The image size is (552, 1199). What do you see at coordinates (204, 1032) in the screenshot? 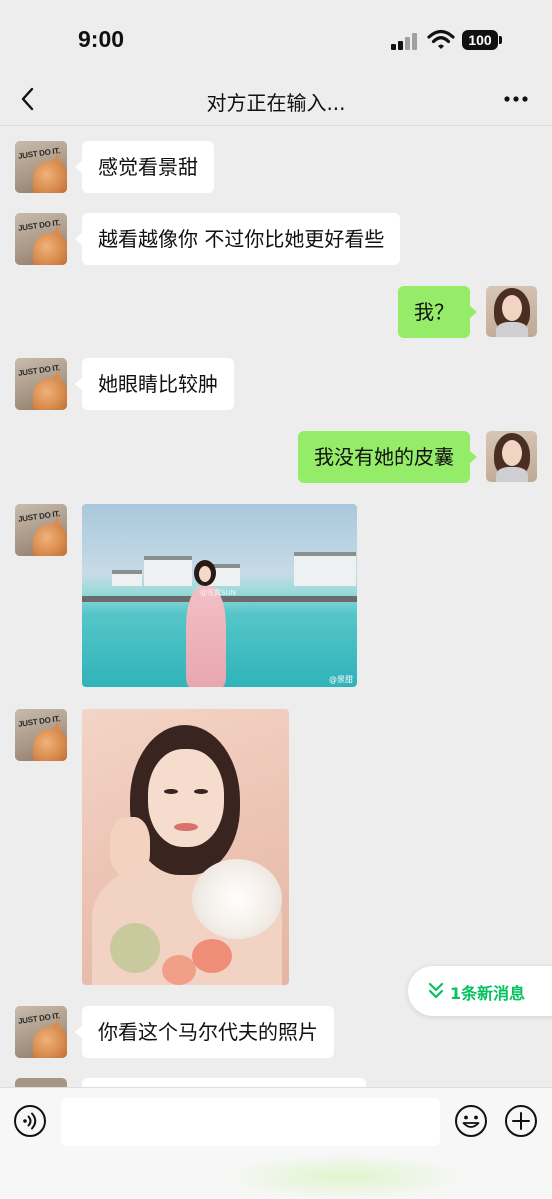
I see `incoming-message-bubble: 你看这个马尔代夫的照片` at bounding box center [204, 1032].